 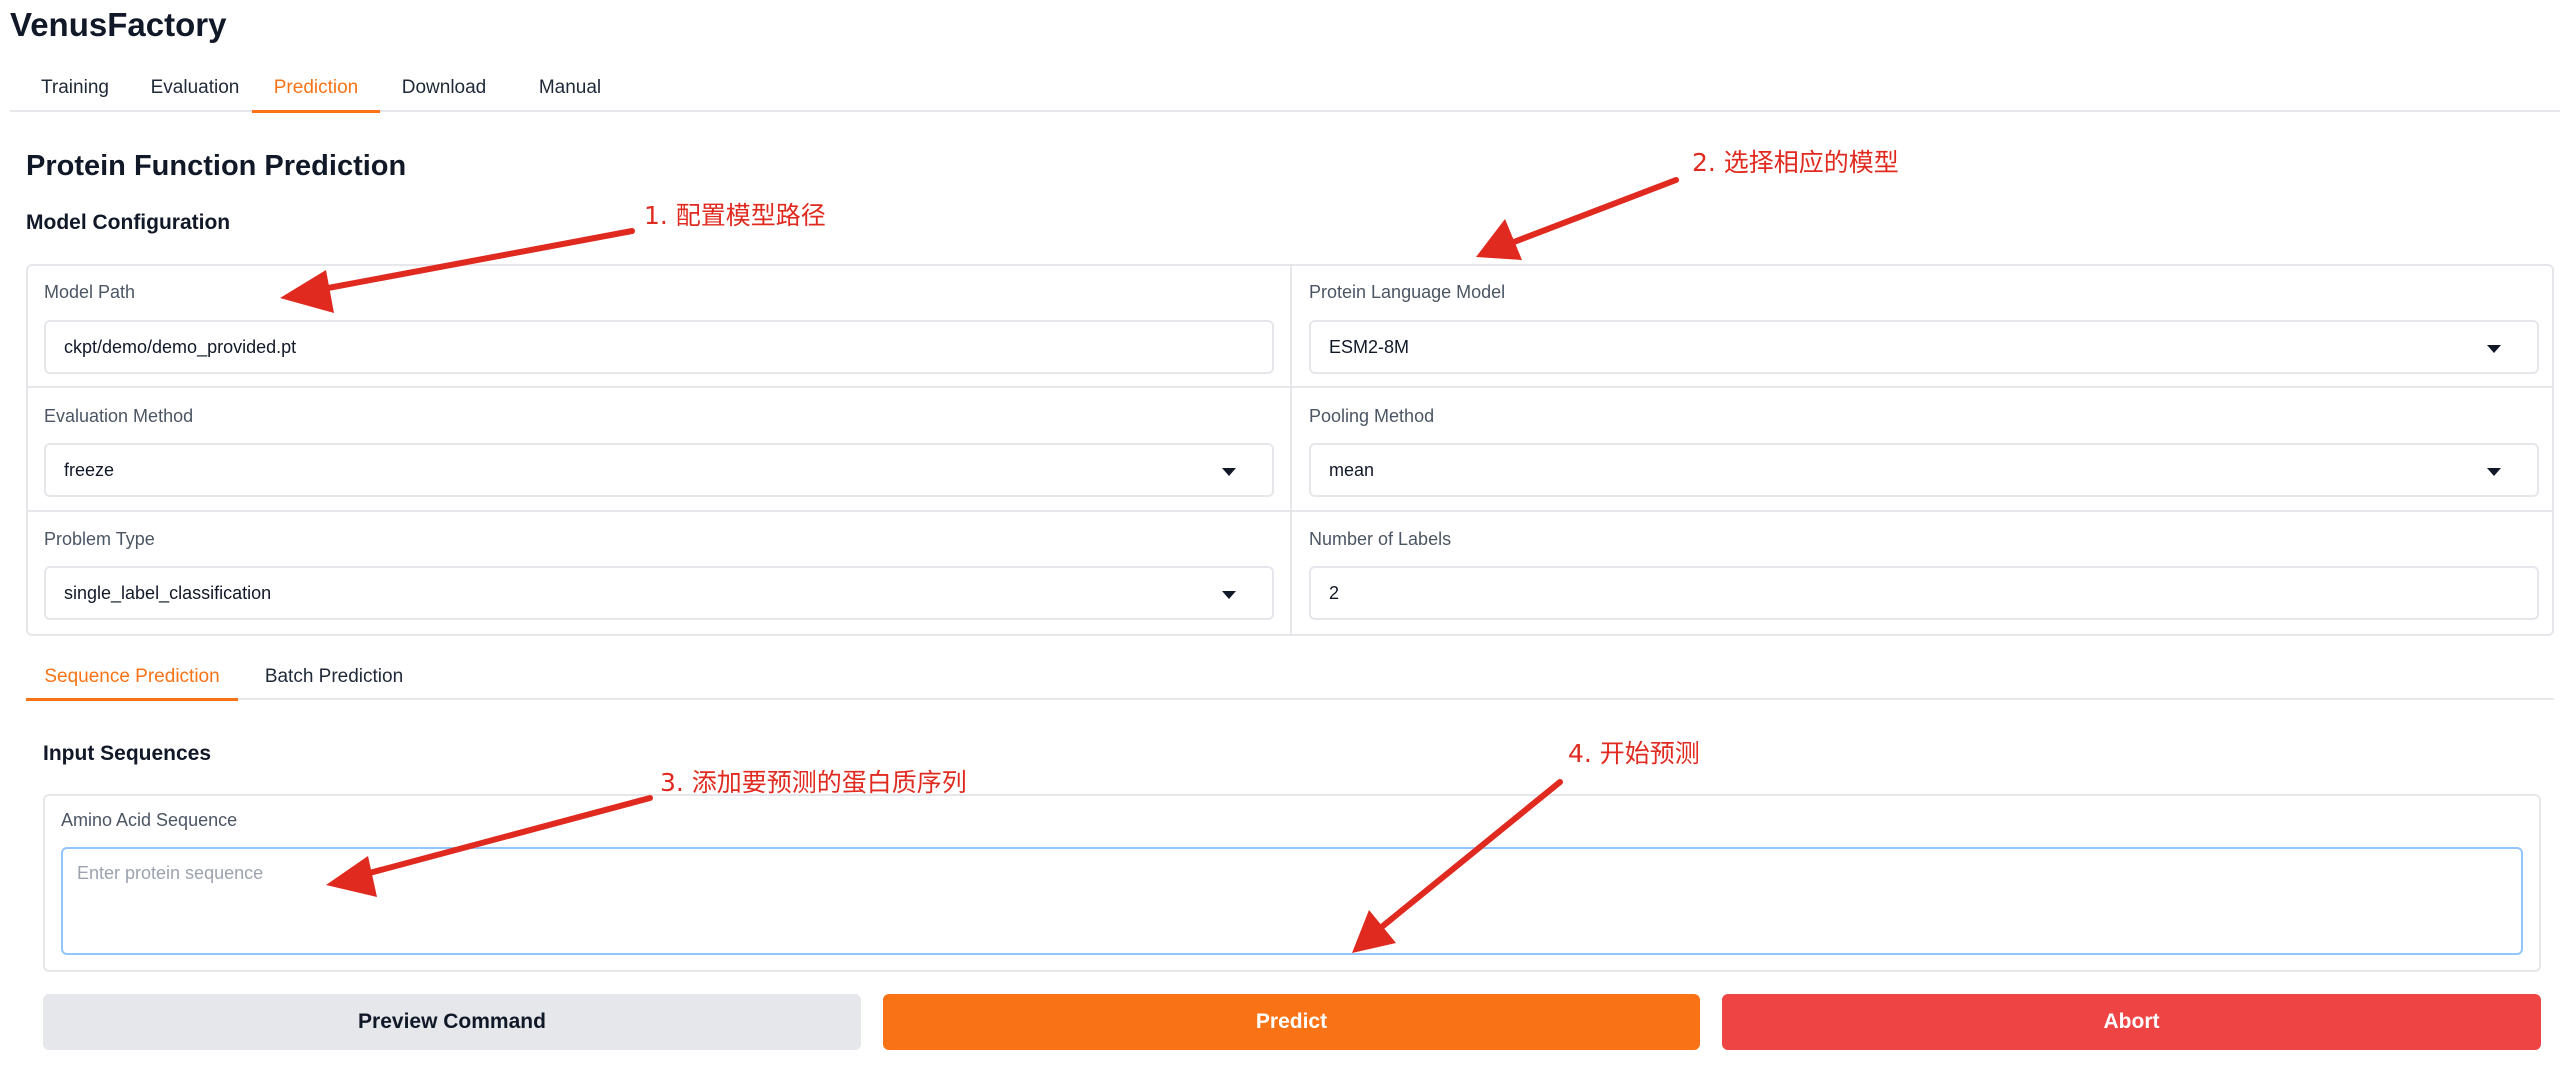 I want to click on eval-method-select-value: freeze, so click(x=89, y=470).